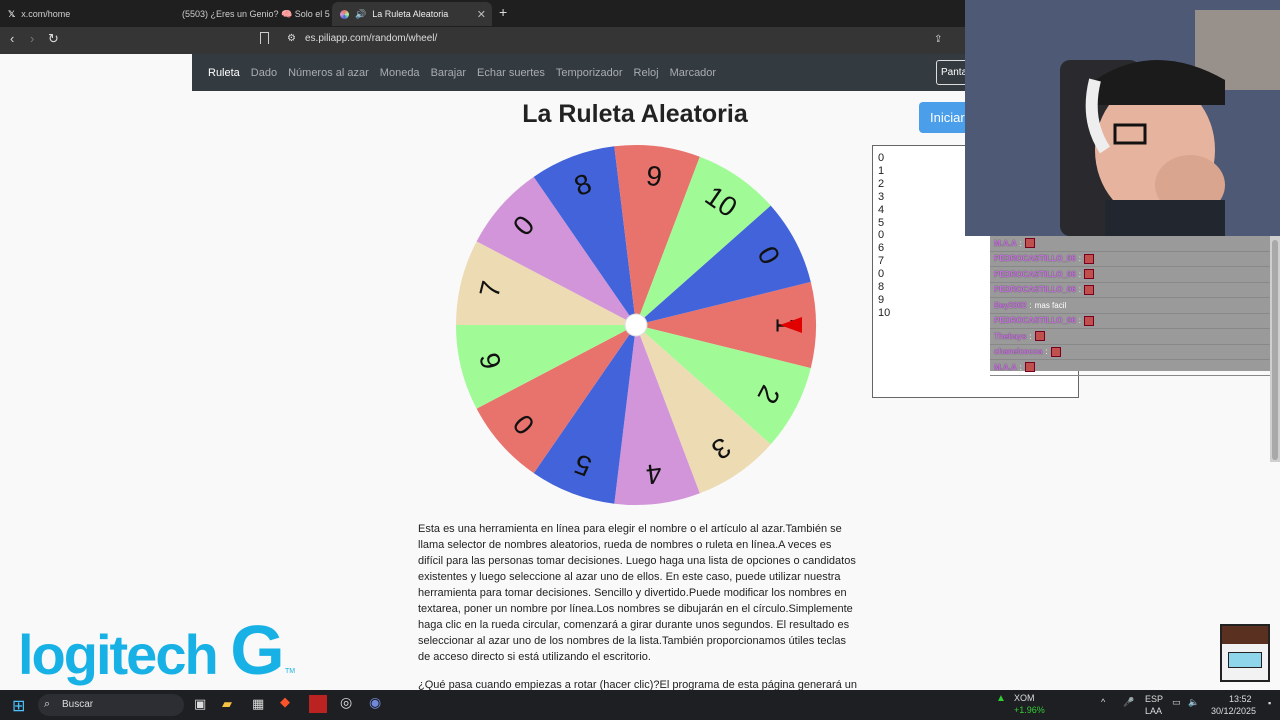 This screenshot has width=1280, height=720. What do you see at coordinates (264, 73) in the screenshot?
I see `nav-dado: Dado` at bounding box center [264, 73].